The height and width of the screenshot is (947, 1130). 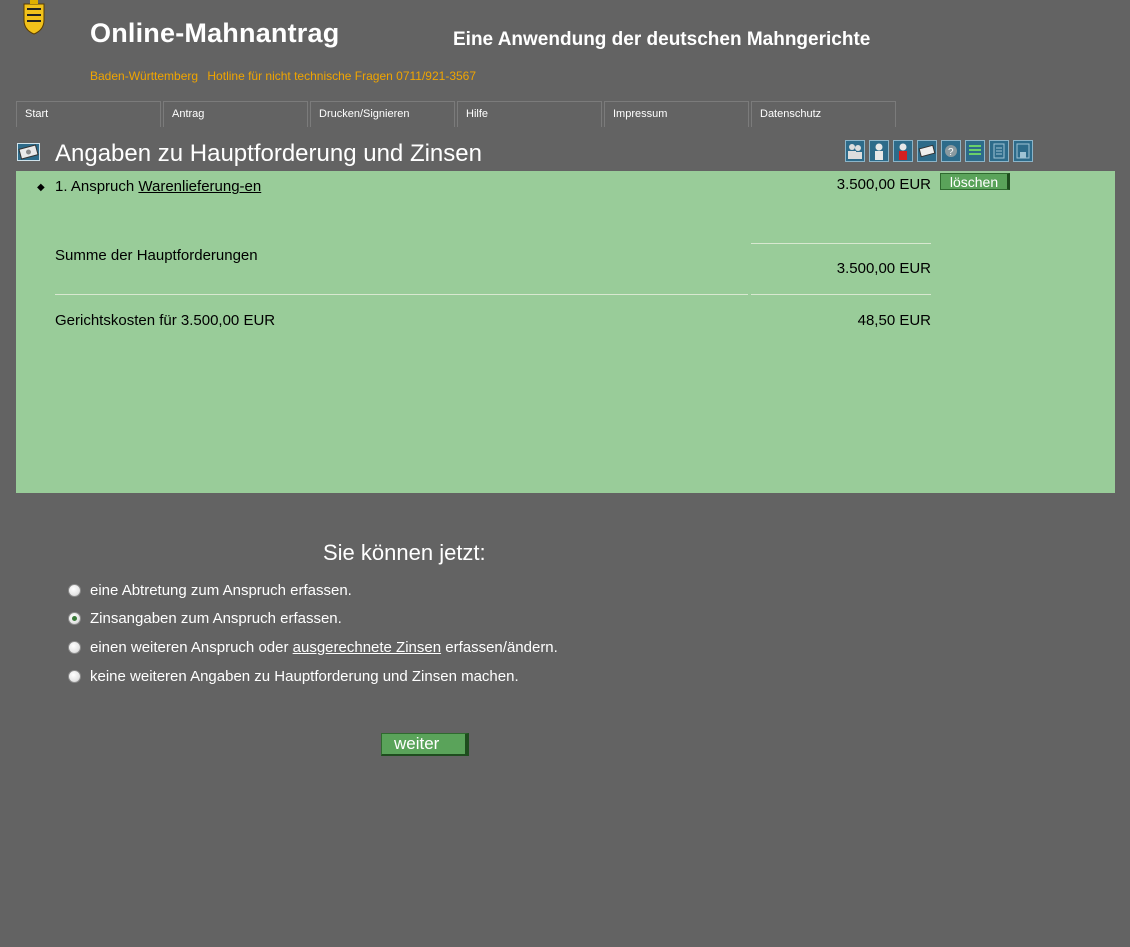 I want to click on app-title: Online-Mahnantrag, so click(x=215, y=33).